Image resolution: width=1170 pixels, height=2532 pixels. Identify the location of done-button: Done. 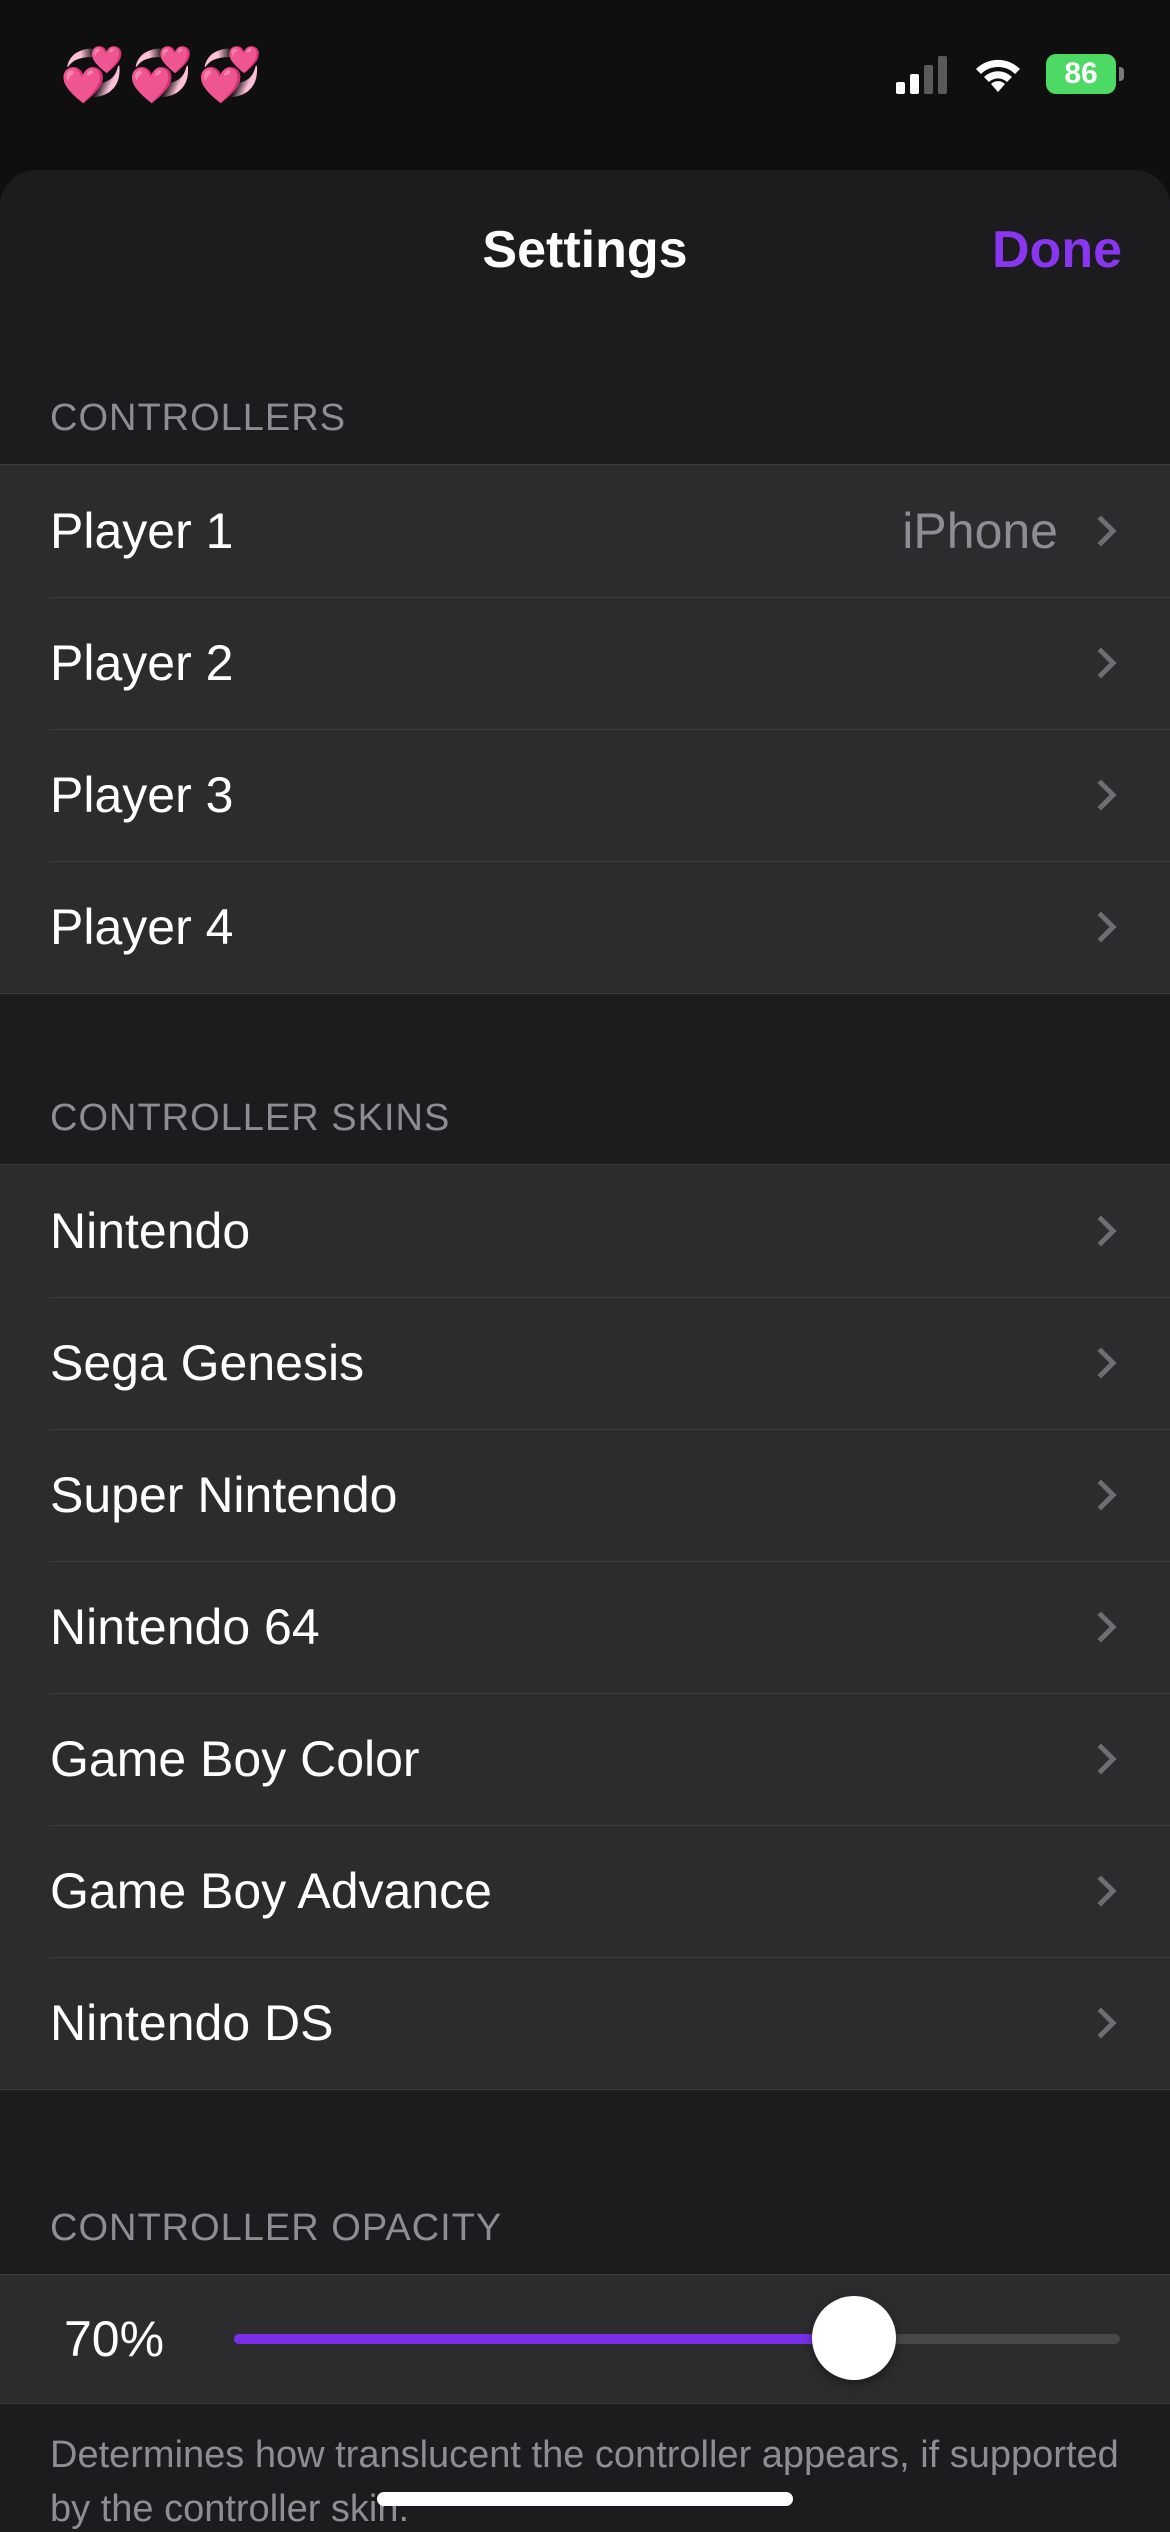
(1057, 250).